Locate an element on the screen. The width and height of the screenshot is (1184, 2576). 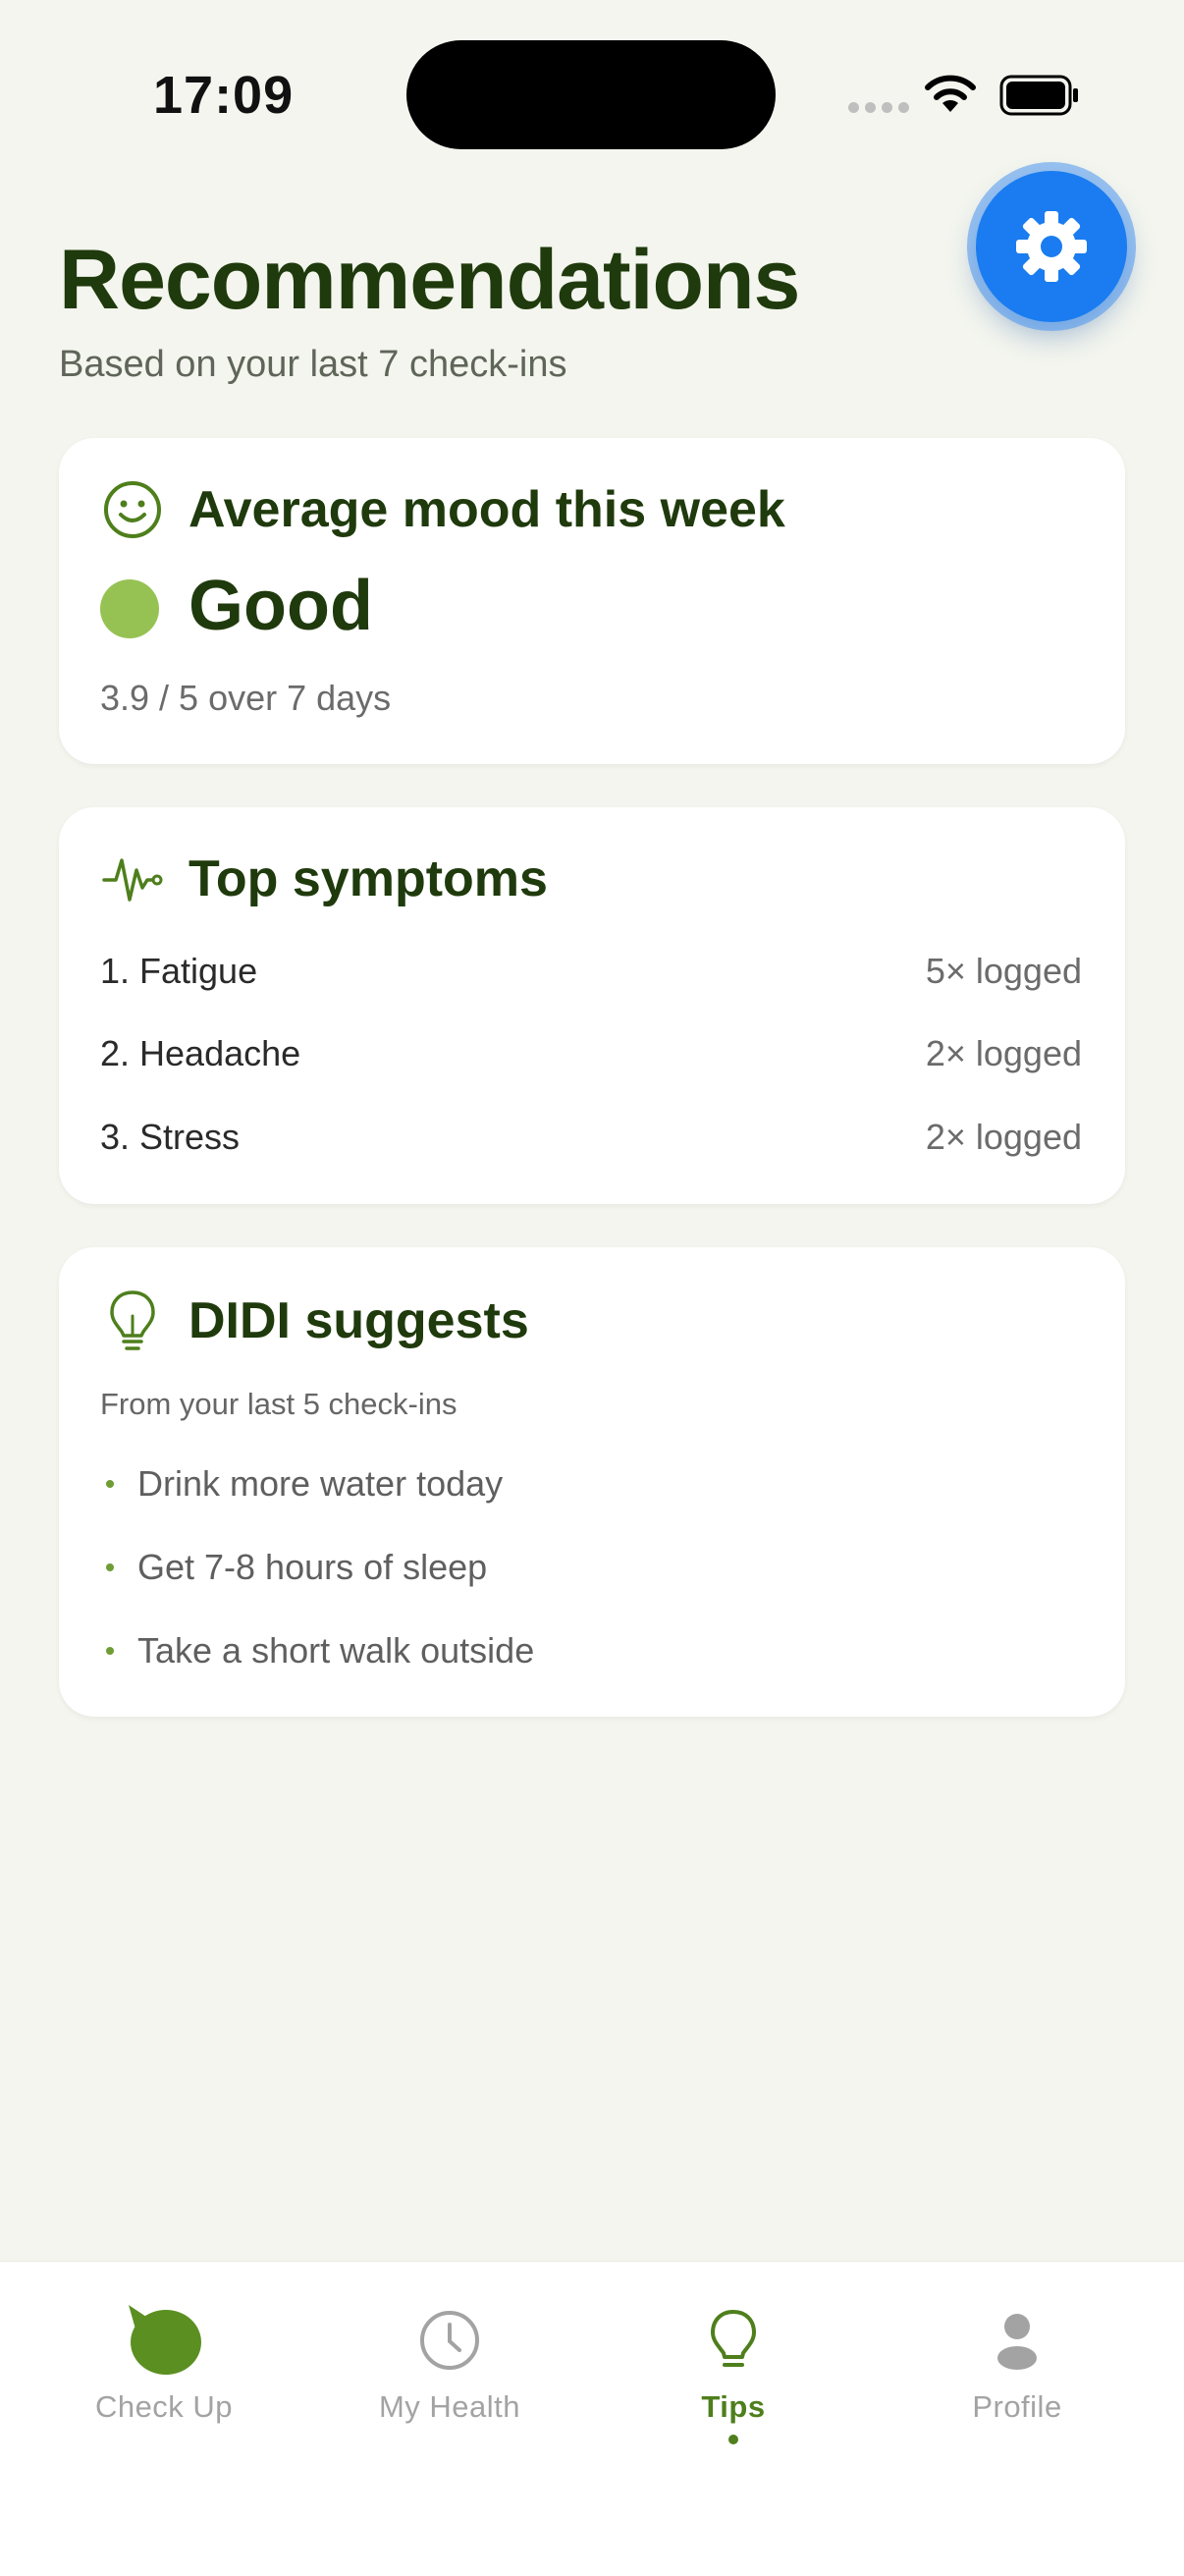
suggestion-item: Take a short walk outside is located at coordinates (317, 1651).